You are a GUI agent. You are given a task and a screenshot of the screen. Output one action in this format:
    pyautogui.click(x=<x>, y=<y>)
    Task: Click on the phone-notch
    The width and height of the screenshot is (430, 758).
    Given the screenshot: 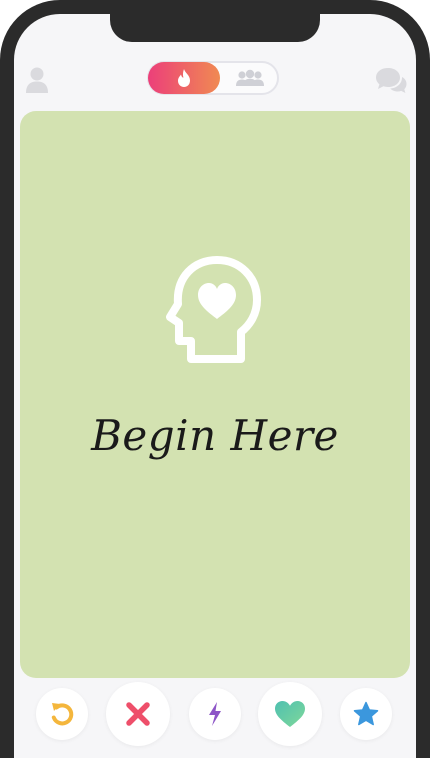 What is the action you would take?
    pyautogui.click(x=215, y=28)
    